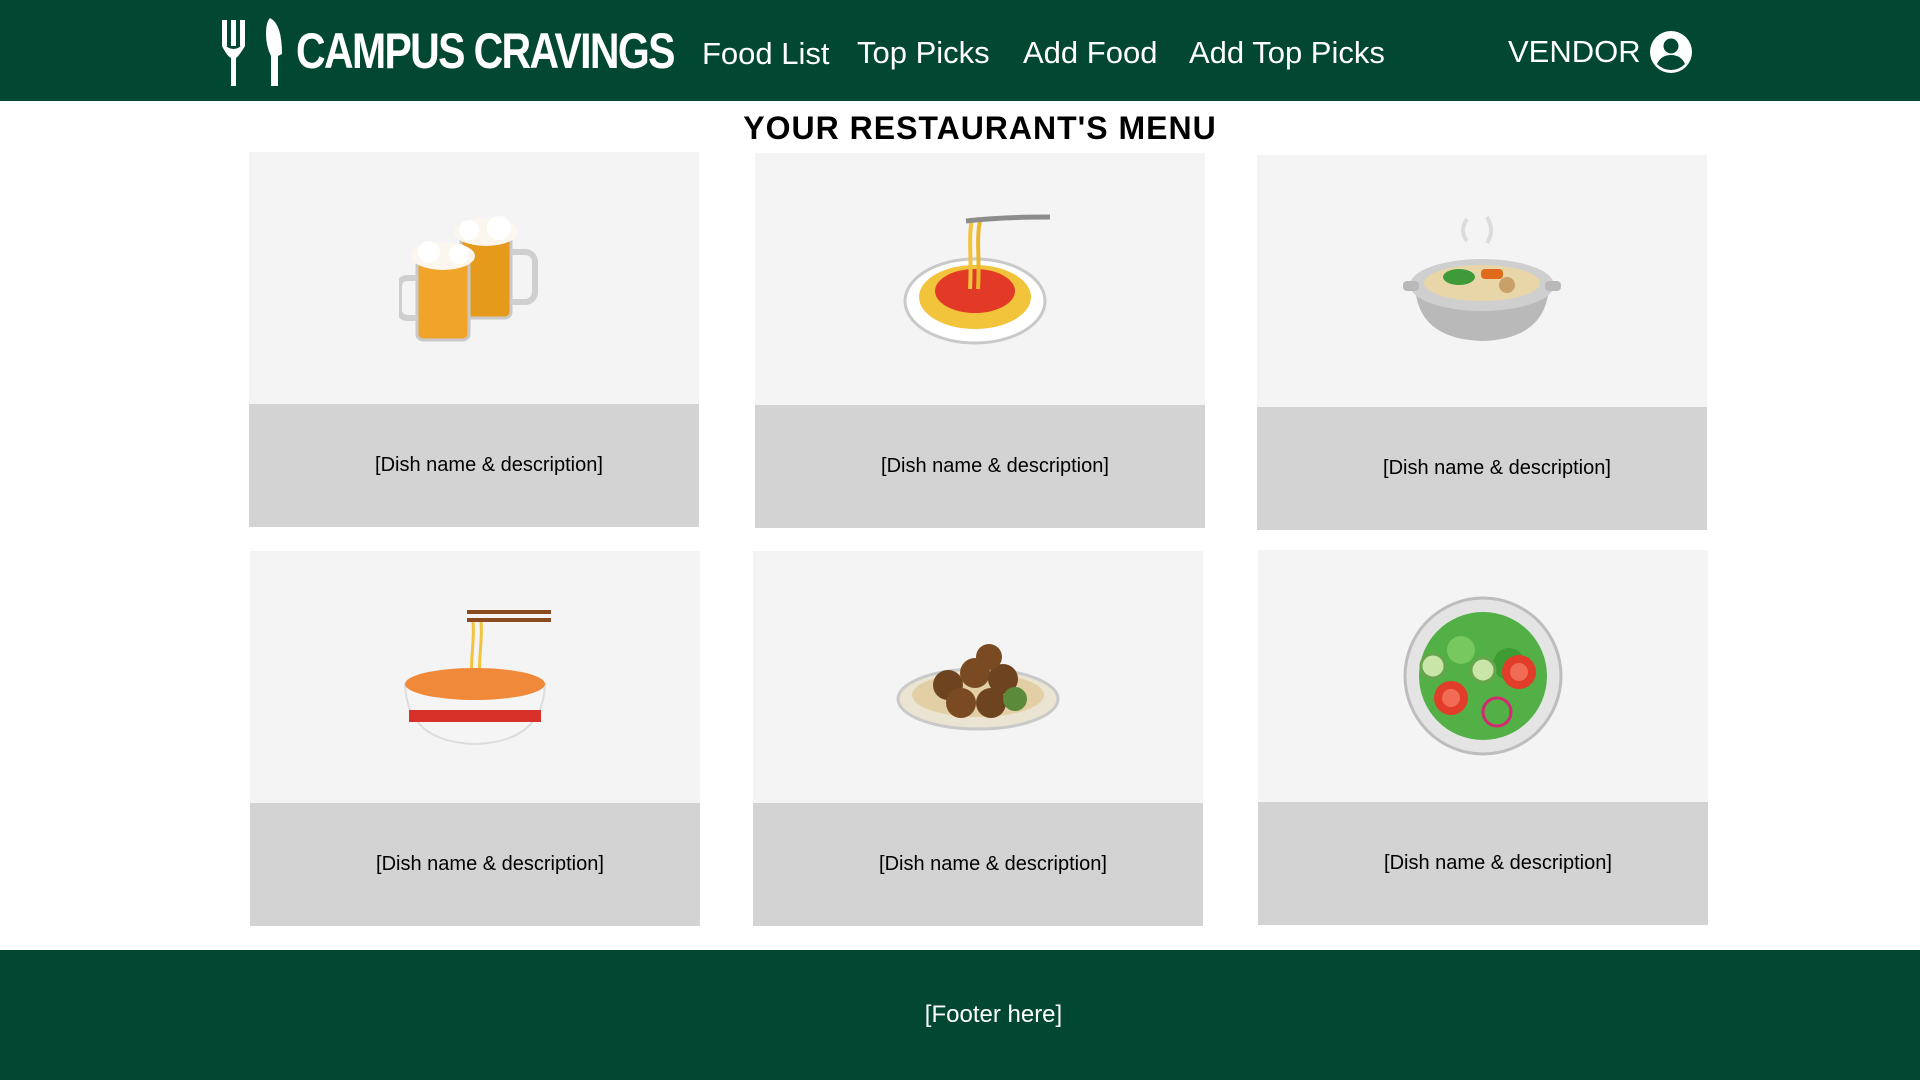 This screenshot has height=1080, width=1920. What do you see at coordinates (252, 52) in the screenshot?
I see `fork-knife-icon` at bounding box center [252, 52].